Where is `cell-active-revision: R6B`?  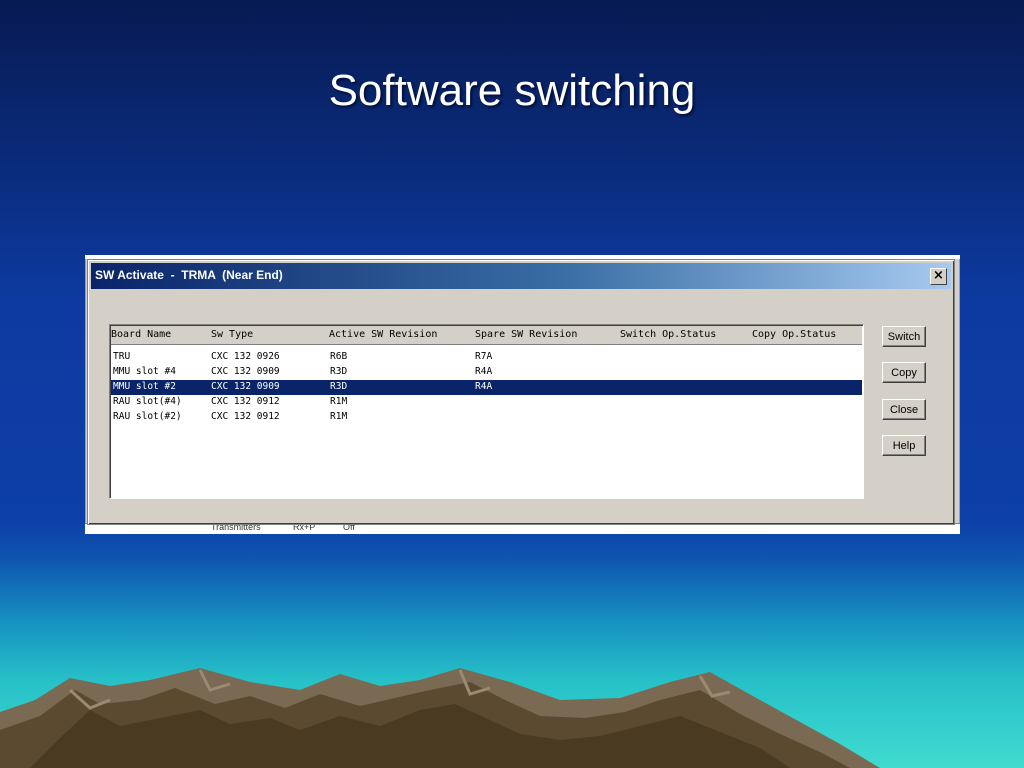 cell-active-revision: R6B is located at coordinates (339, 356).